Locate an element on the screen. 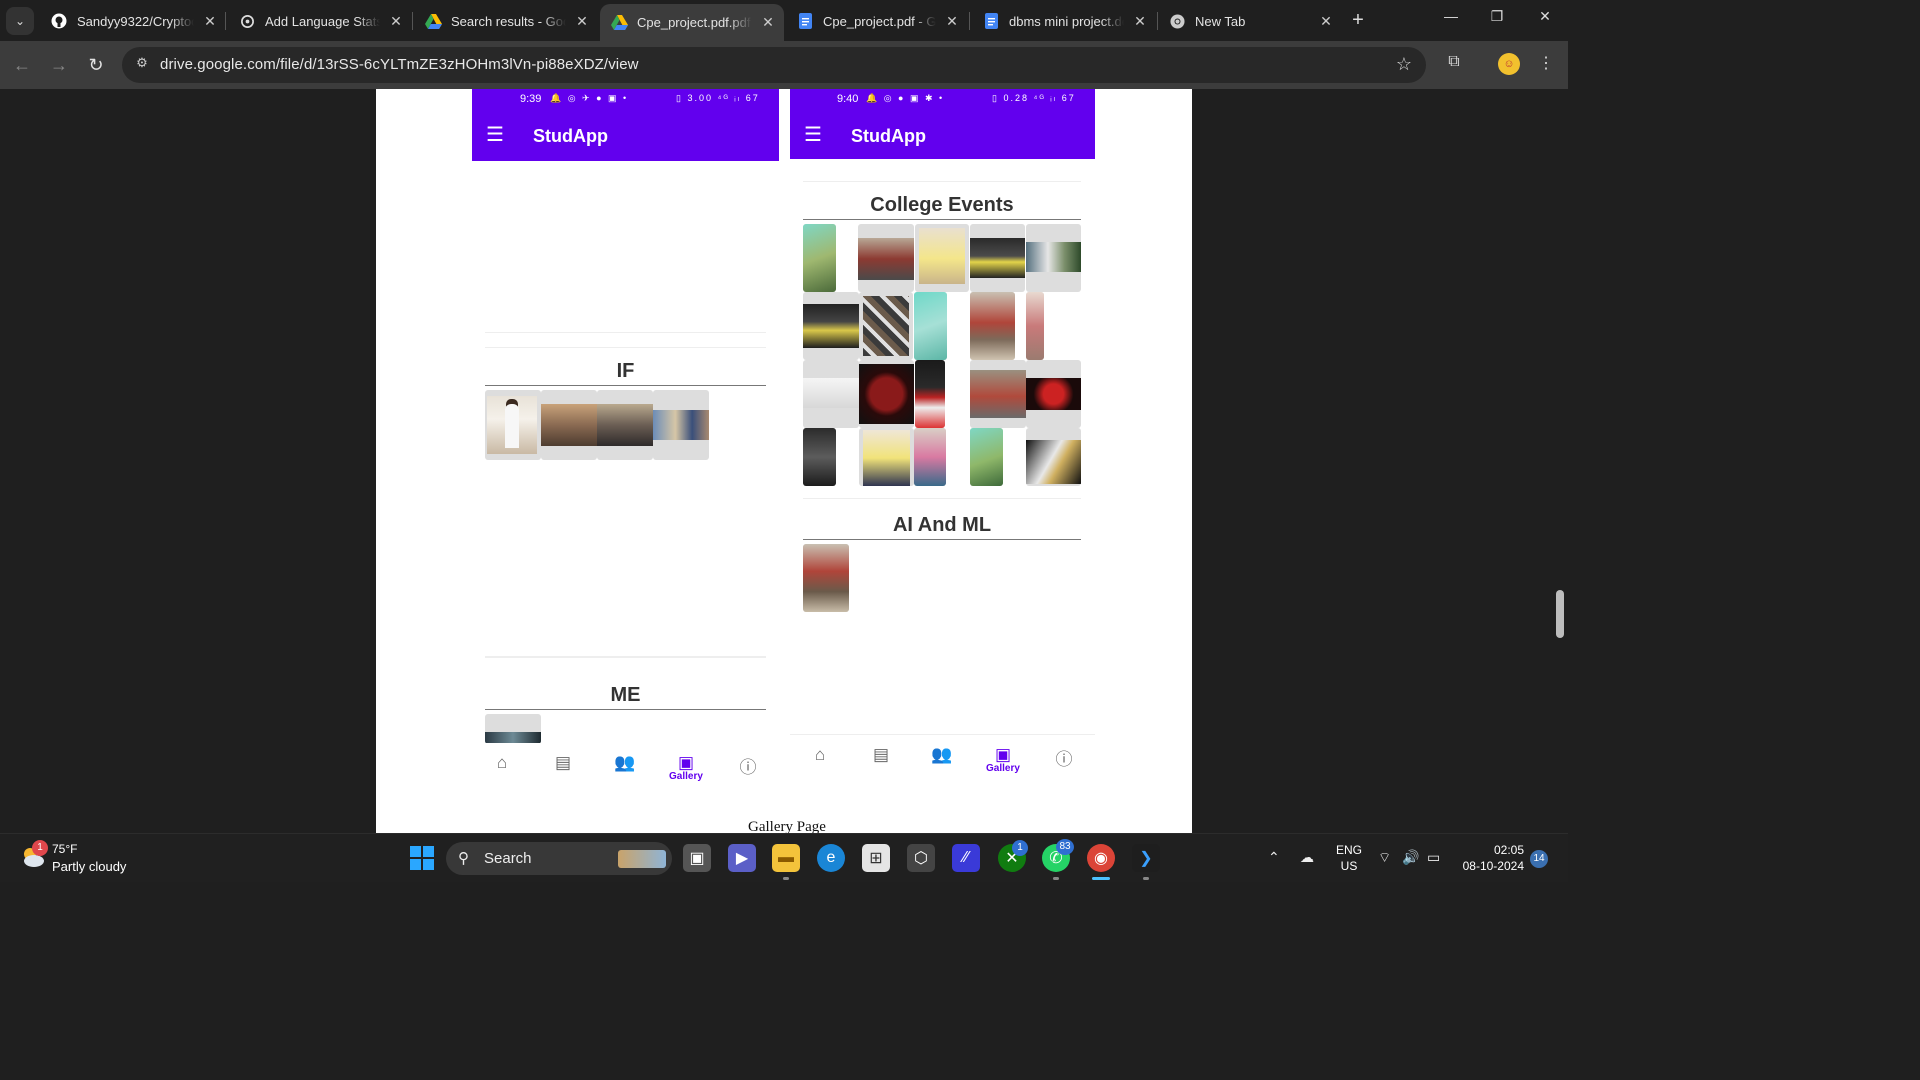 This screenshot has height=1080, width=1920. tab-new-tab: New Tab ✕ is located at coordinates (1250, 21).